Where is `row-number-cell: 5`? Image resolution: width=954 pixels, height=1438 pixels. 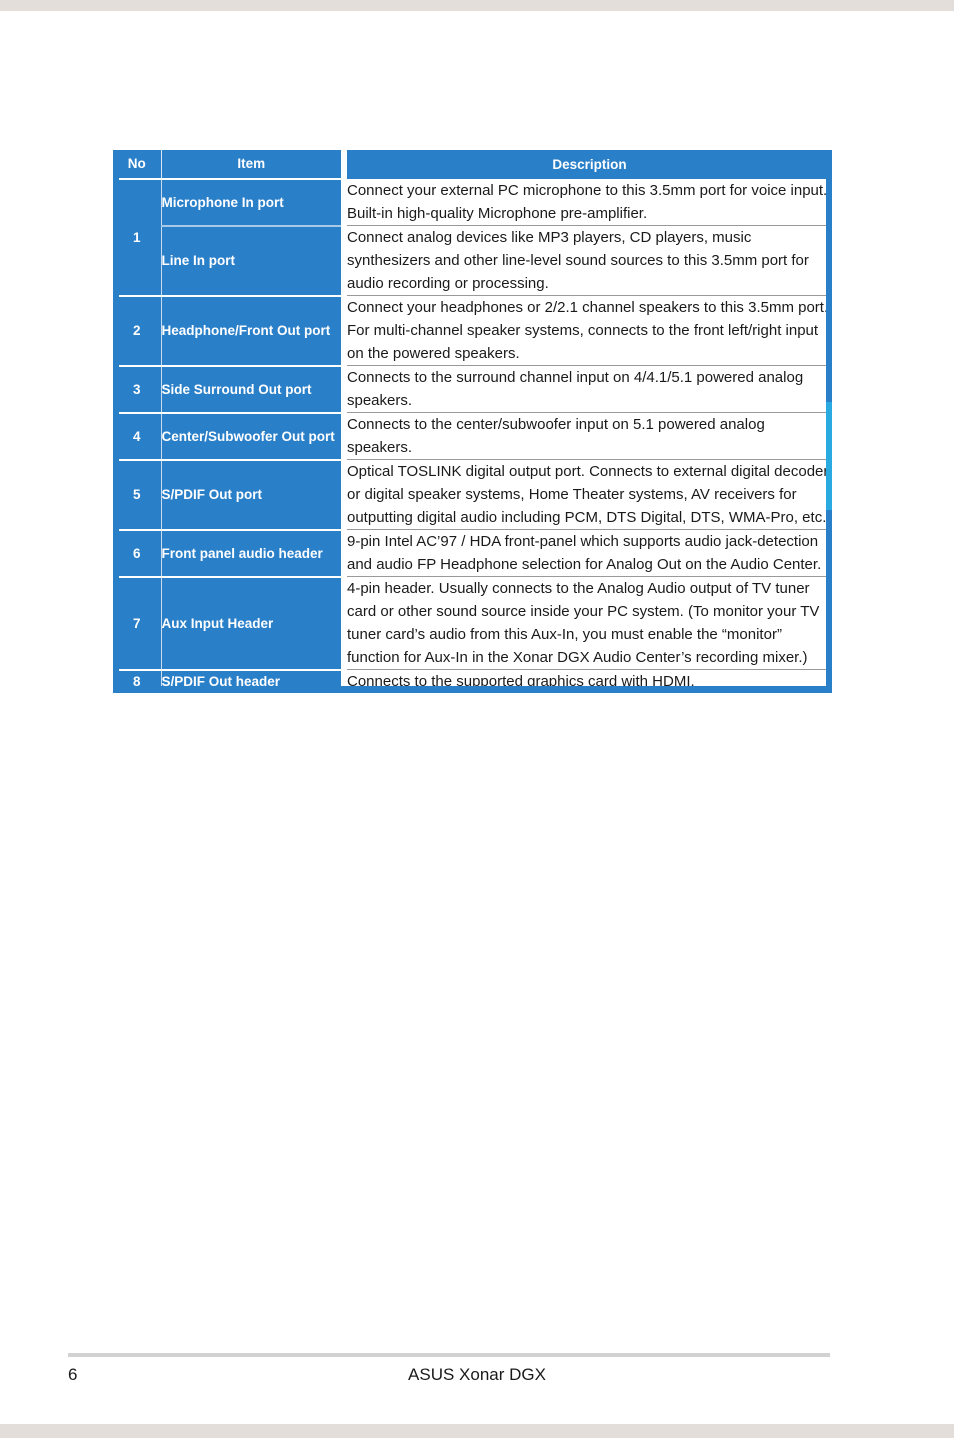 row-number-cell: 5 is located at coordinates (137, 494).